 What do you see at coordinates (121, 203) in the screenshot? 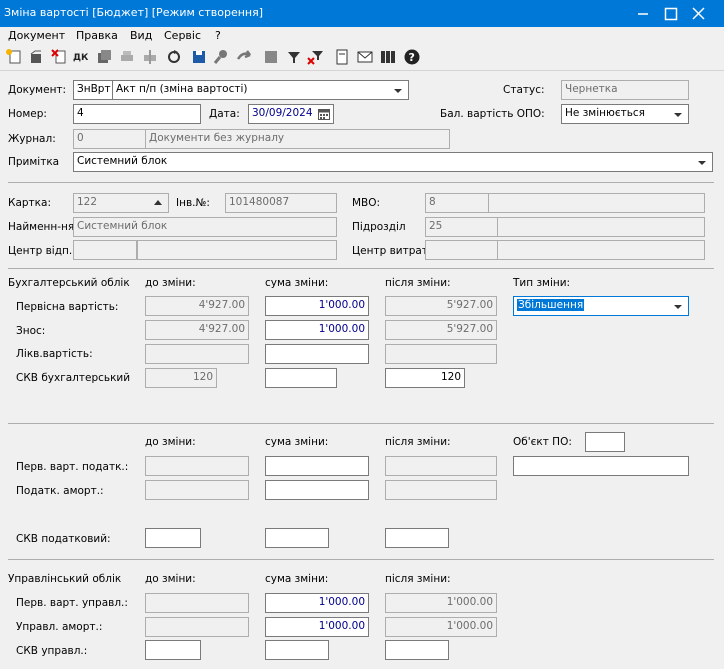
I see `card-field: 122` at bounding box center [121, 203].